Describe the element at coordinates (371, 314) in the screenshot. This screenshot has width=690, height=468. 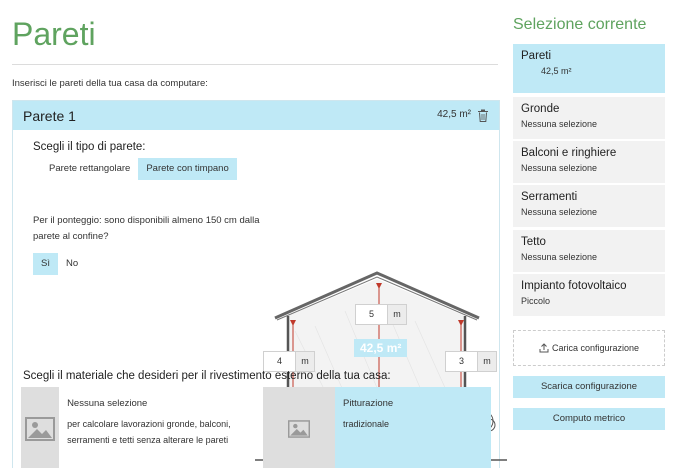
I see `ridge-height-value: 5` at that location.